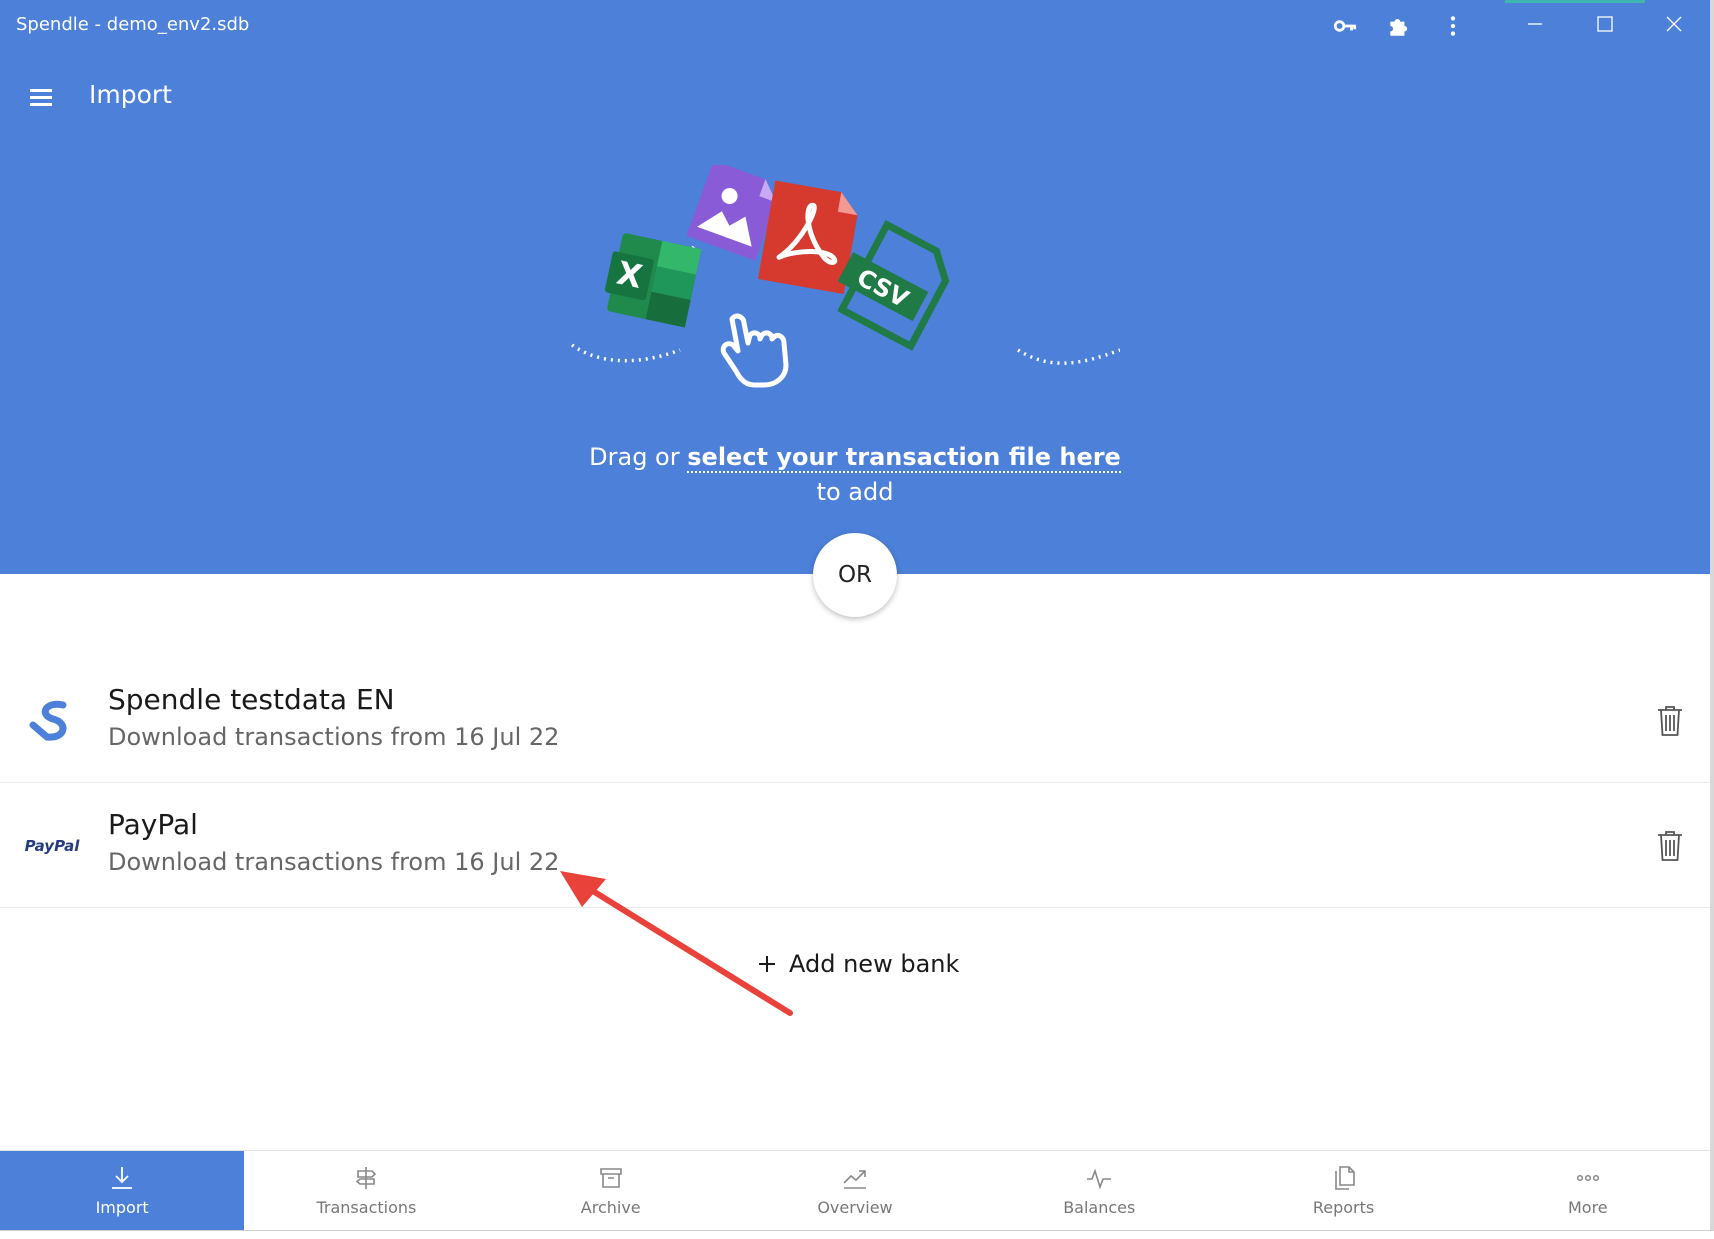 The width and height of the screenshot is (1714, 1239). Describe the element at coordinates (857, 1234) in the screenshot. I see `window-frame-bottom` at that location.